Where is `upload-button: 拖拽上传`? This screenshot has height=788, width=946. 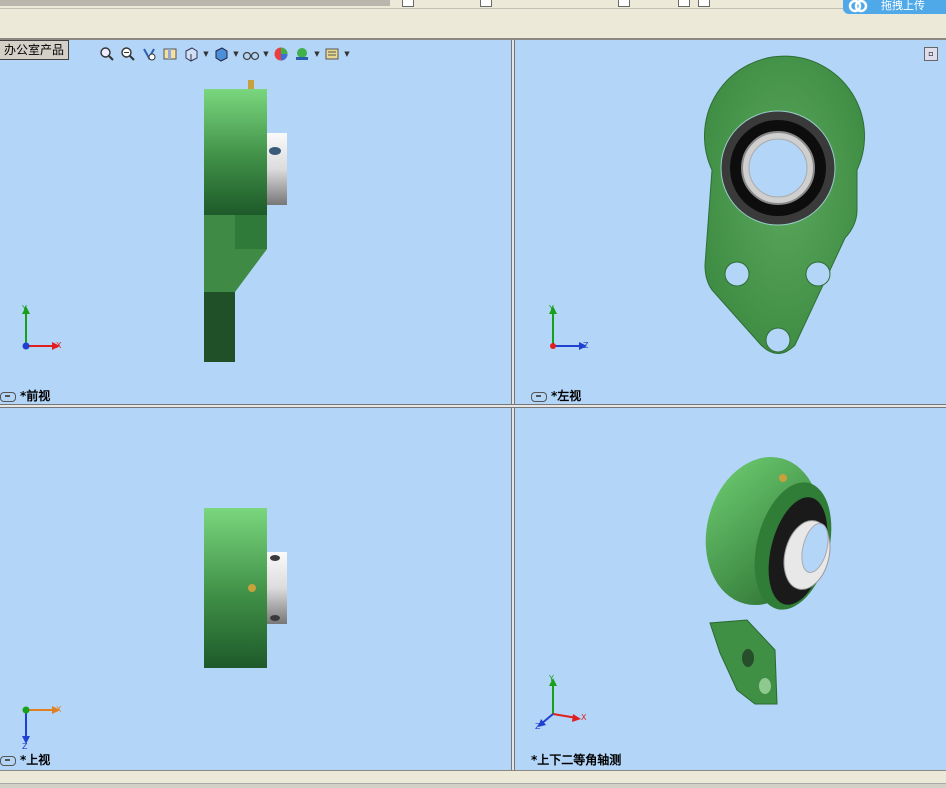
upload-button: 拖拽上传 is located at coordinates (894, 7).